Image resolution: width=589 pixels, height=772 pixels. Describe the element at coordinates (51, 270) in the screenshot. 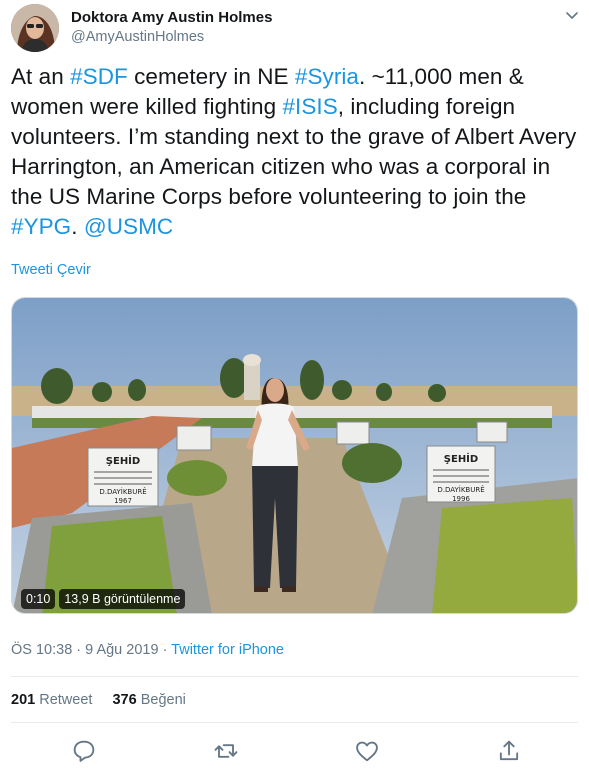

I see `translate-tweet-link: Tweeti Çevir` at that location.